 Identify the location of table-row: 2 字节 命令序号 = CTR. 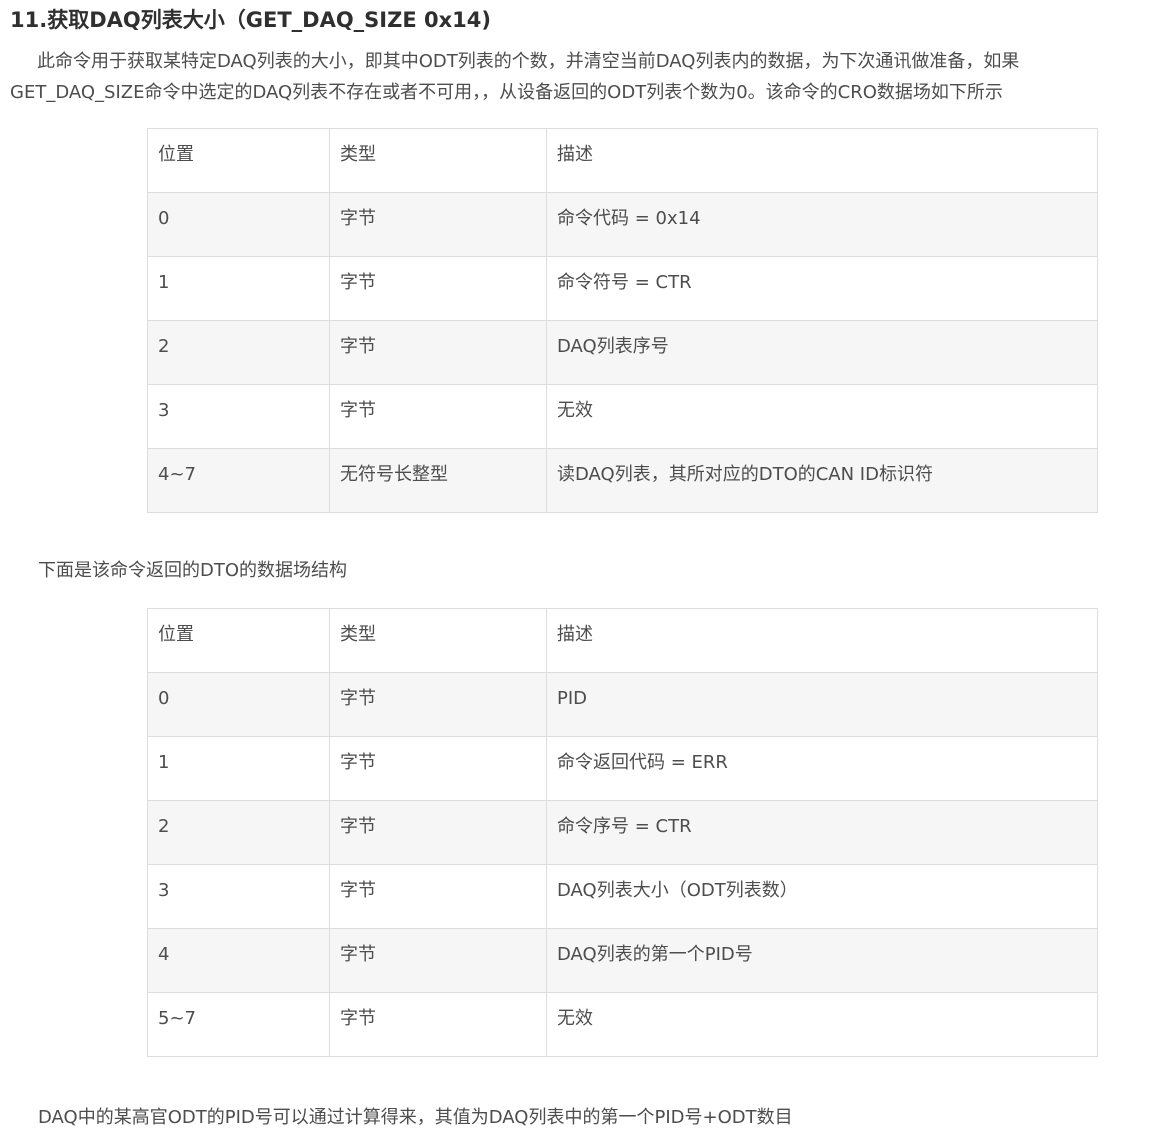
(622, 832).